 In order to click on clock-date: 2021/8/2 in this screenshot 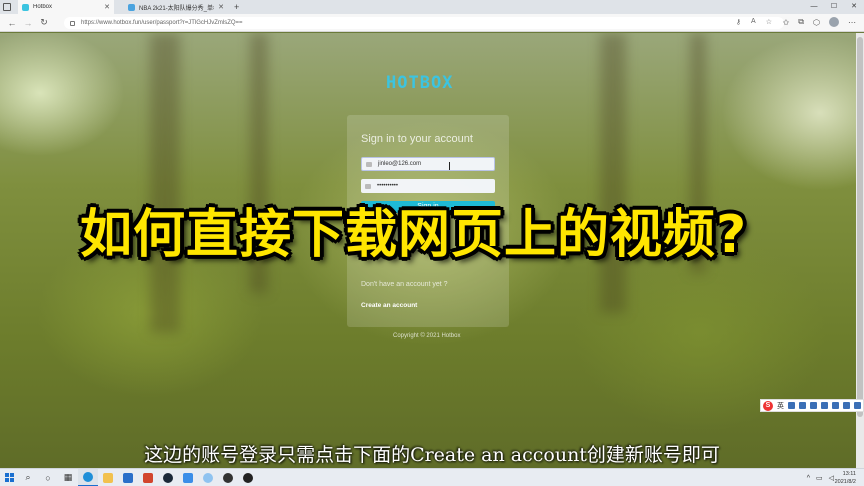, I will do `click(845, 482)`.